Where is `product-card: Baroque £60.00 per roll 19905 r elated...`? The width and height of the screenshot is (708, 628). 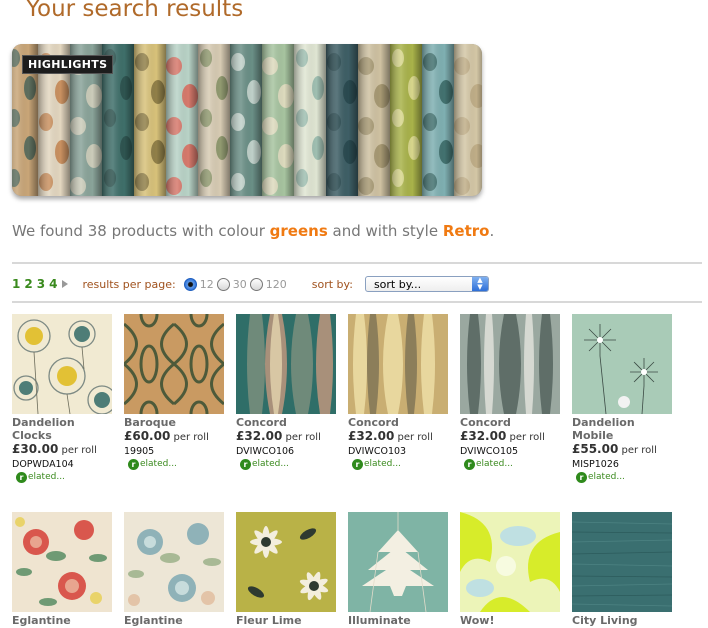 product-card: Baroque £60.00 per roll 19905 r elated... is located at coordinates (176, 392).